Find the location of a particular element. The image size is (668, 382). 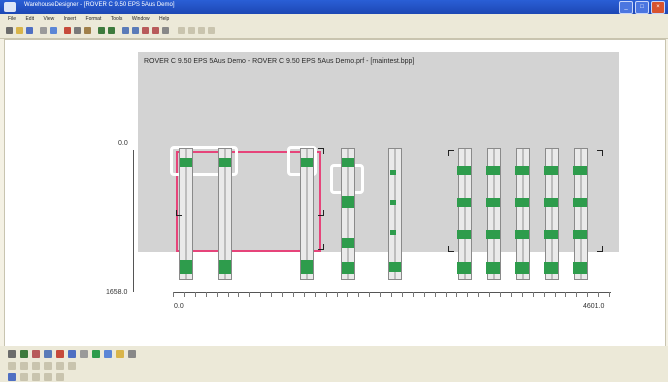

select-tool-icon is located at coordinates (12, 354).